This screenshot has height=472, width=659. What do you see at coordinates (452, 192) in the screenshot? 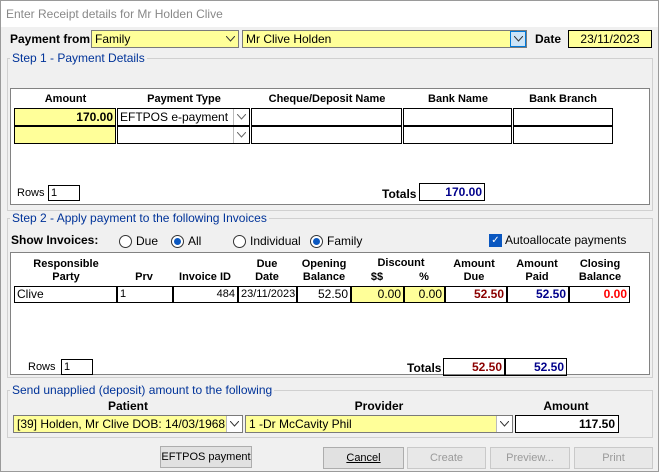
I see `totals-amount: 170.00` at bounding box center [452, 192].